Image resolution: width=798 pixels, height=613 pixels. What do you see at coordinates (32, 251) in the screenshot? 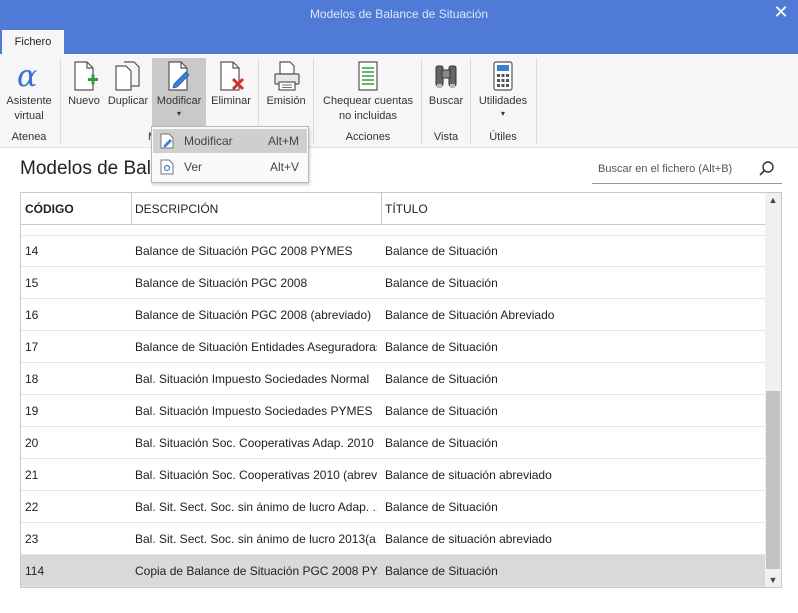
I see `cell-codigo: 14` at bounding box center [32, 251].